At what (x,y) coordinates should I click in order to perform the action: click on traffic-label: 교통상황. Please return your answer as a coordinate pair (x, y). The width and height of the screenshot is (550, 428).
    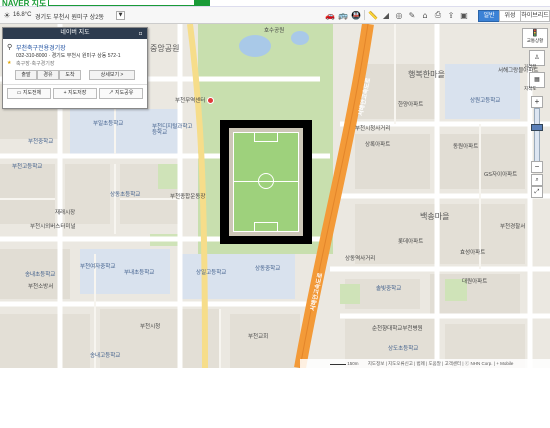
    Looking at the image, I should click on (535, 40).